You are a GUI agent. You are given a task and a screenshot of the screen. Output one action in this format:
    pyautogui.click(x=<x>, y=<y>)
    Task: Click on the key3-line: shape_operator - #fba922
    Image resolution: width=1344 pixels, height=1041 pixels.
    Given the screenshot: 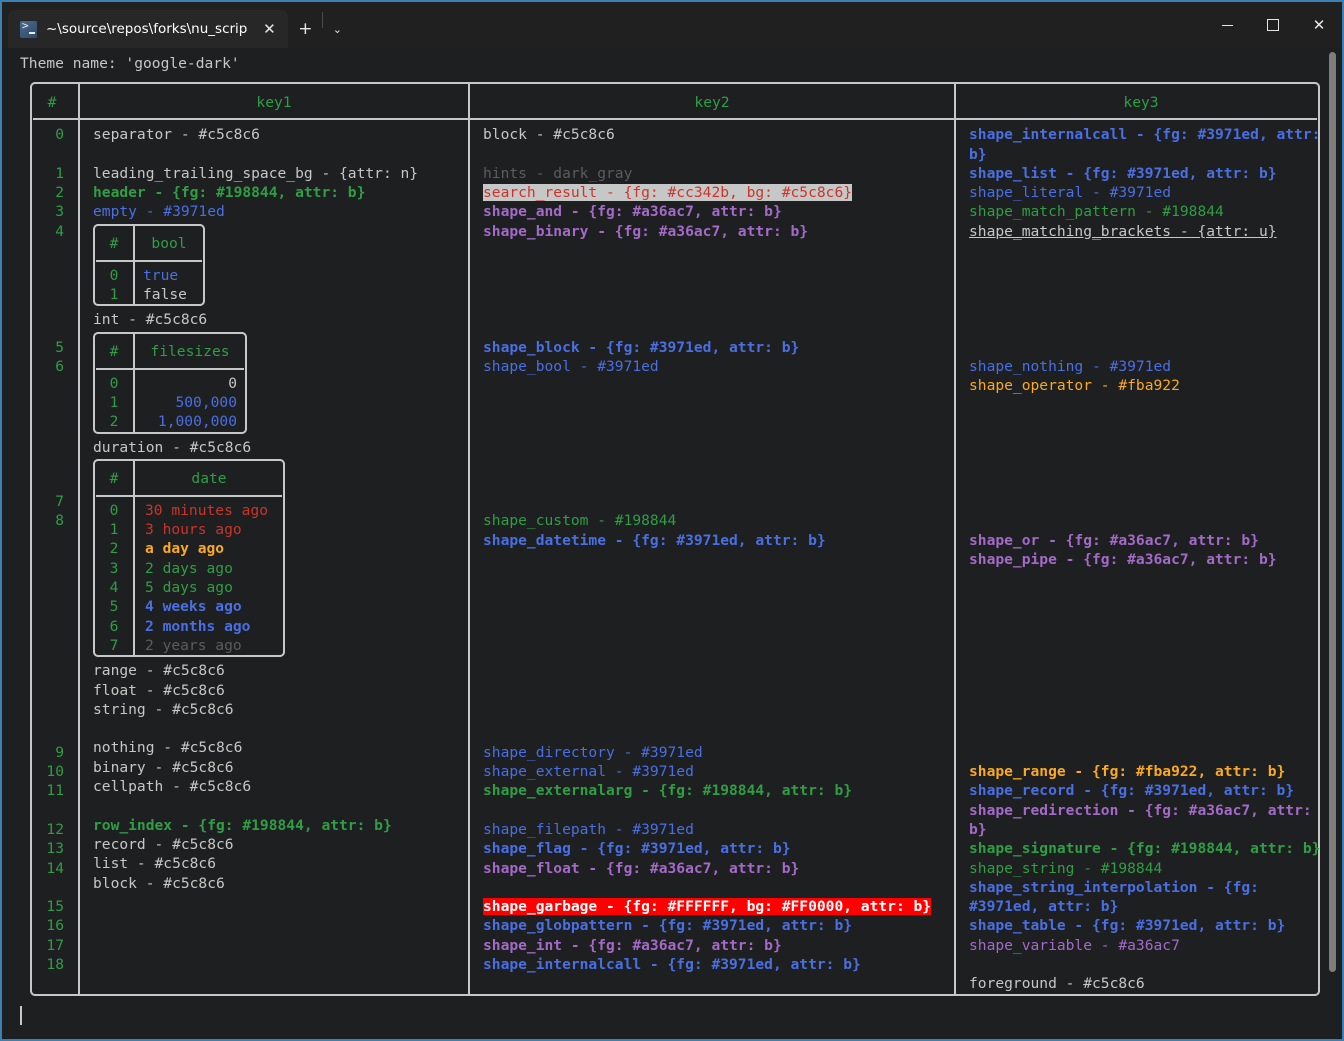 What is the action you would take?
    pyautogui.click(x=1074, y=386)
    